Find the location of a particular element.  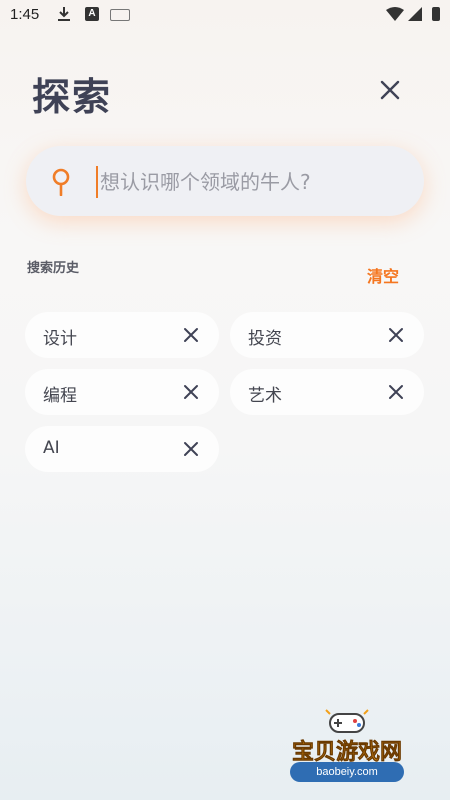

app-notification-icon: A is located at coordinates (92, 14).